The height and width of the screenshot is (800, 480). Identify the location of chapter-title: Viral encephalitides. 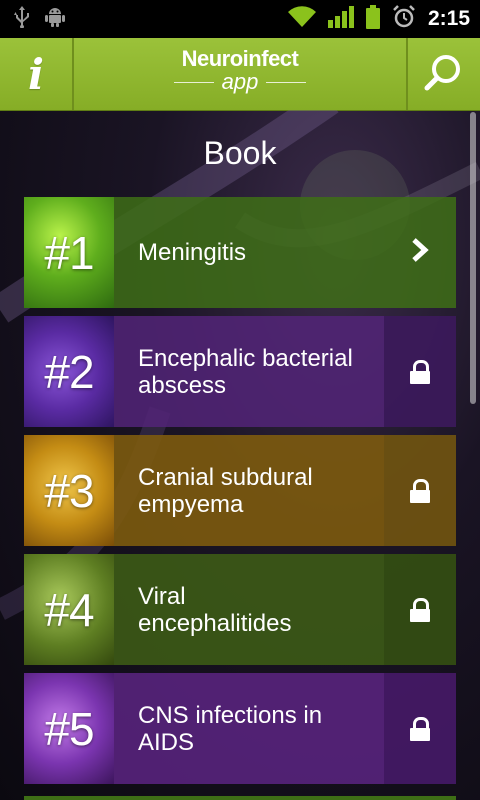
(215, 609).